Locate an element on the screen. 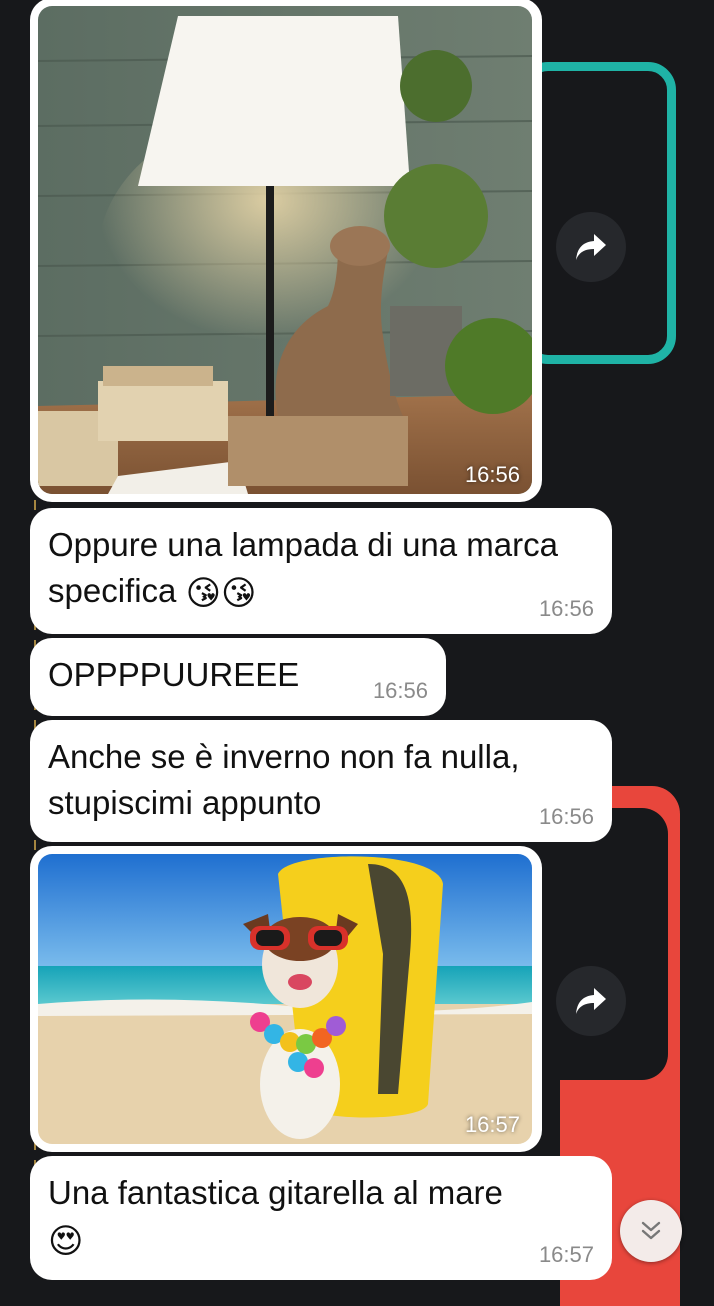 This screenshot has height=1306, width=714. text-message: Una fantastica gitarella al mare 😍 16:57 is located at coordinates (321, 1218).